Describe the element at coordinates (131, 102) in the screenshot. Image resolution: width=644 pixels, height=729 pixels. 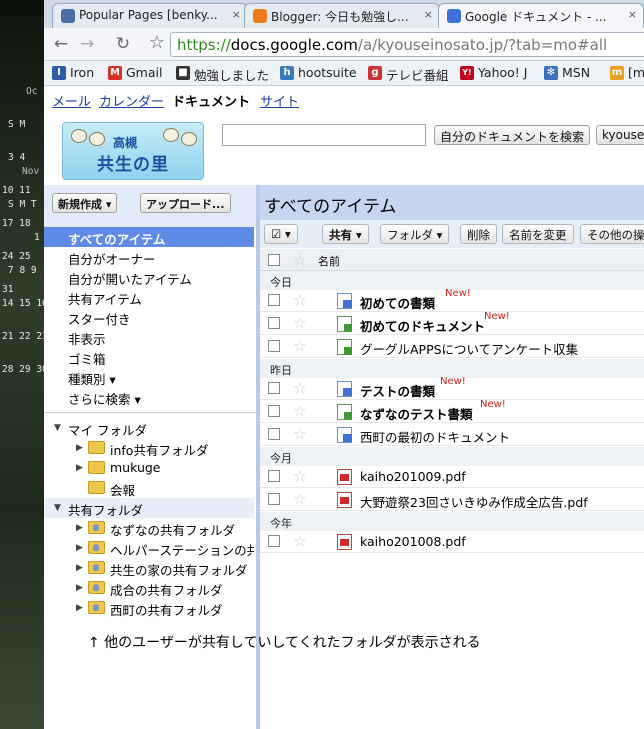
I see `gbar-link-calendar: カレンダー` at that location.